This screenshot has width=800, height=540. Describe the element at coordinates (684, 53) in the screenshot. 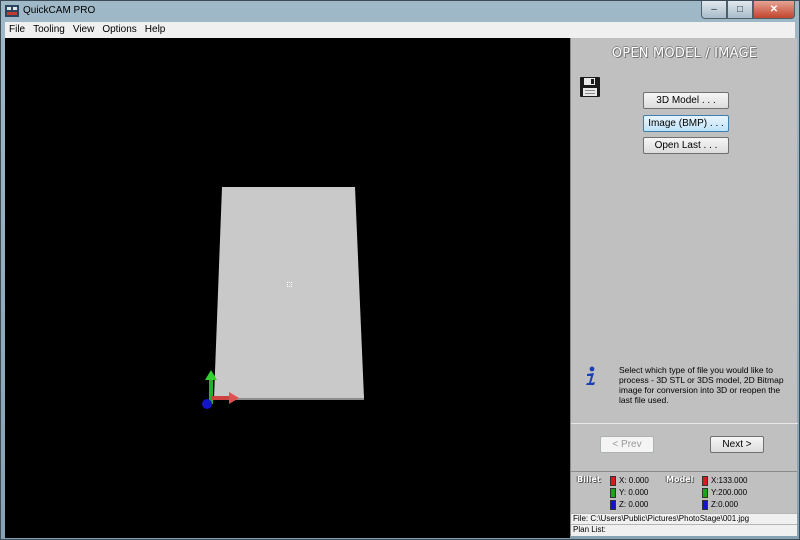

I see `panel-title: OPEN MODEL / IMAGE` at that location.